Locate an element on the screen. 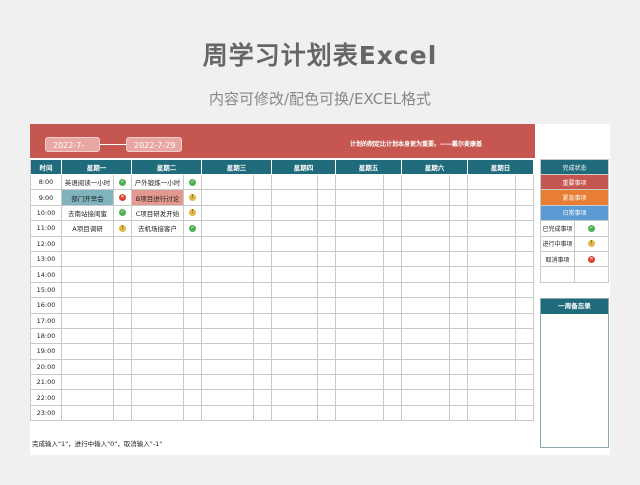 The image size is (640, 485). task-cell: C项目研发开始 is located at coordinates (157, 213).